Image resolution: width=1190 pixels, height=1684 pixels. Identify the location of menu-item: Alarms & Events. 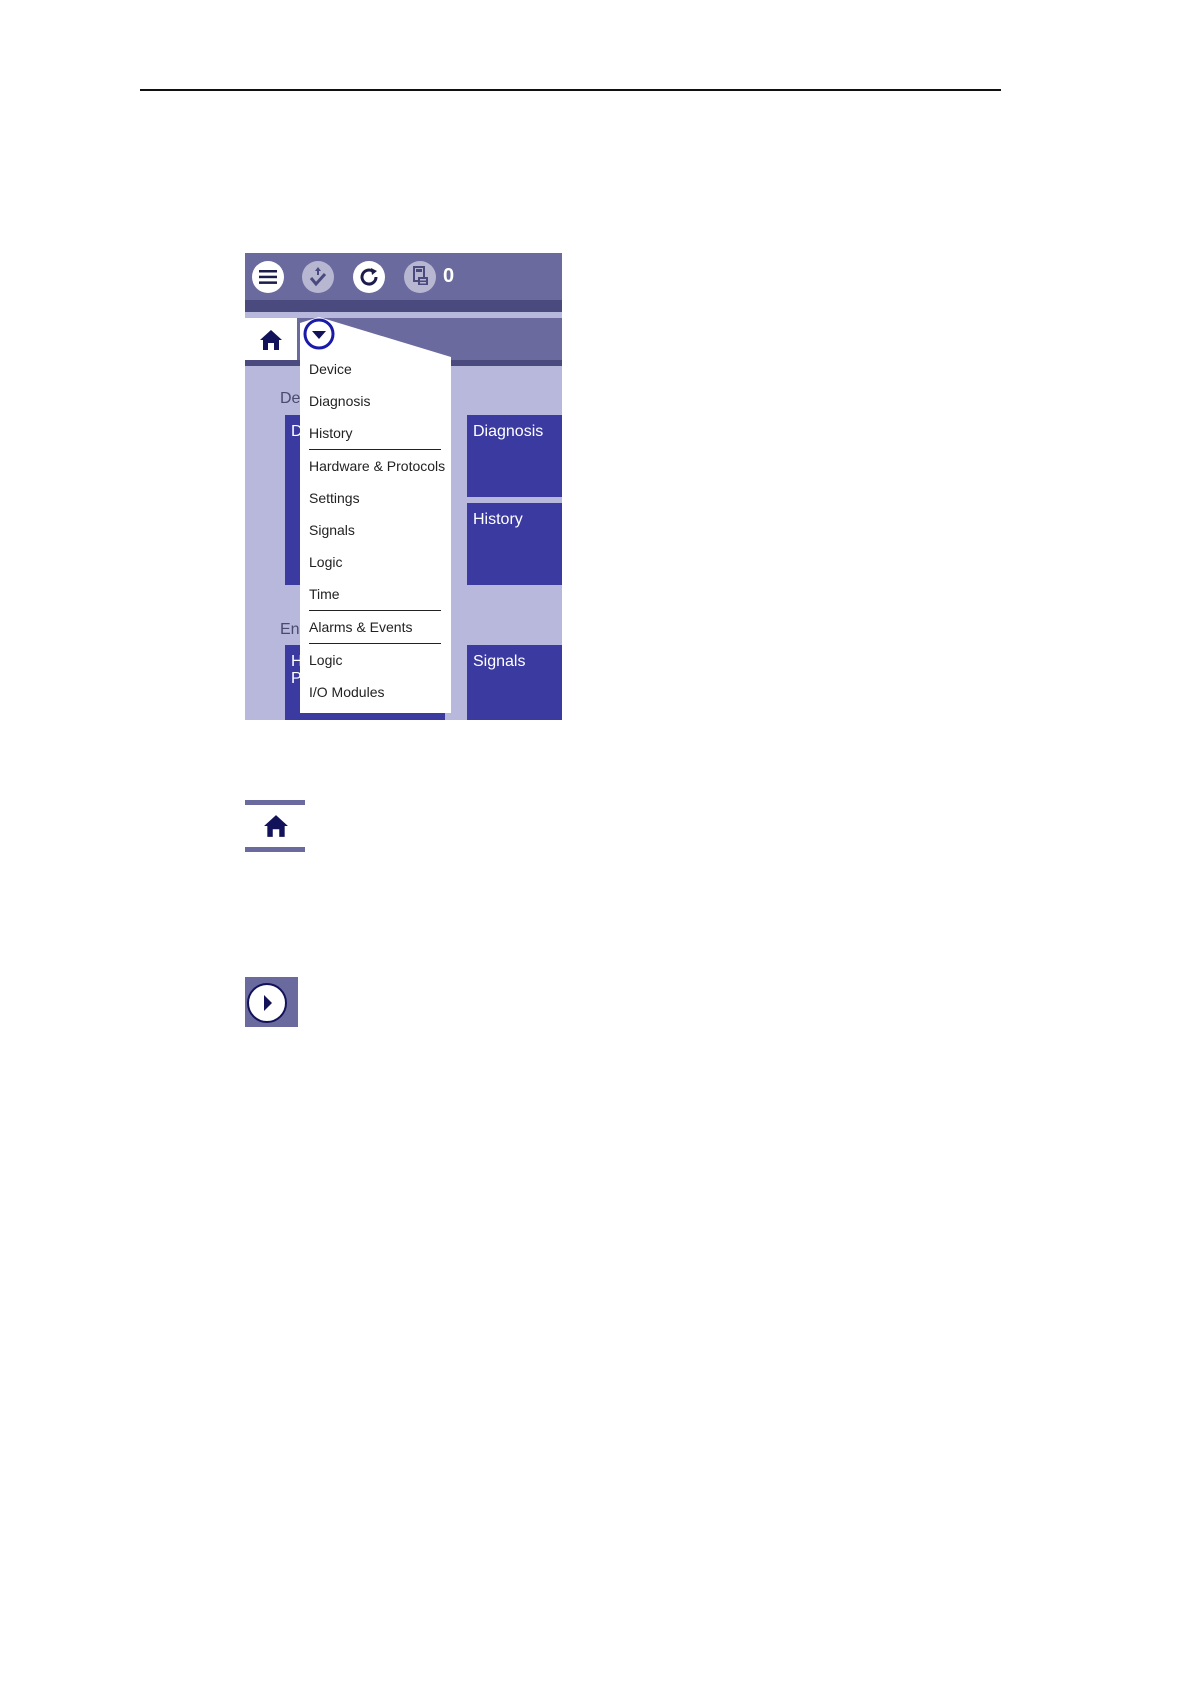
(375, 627).